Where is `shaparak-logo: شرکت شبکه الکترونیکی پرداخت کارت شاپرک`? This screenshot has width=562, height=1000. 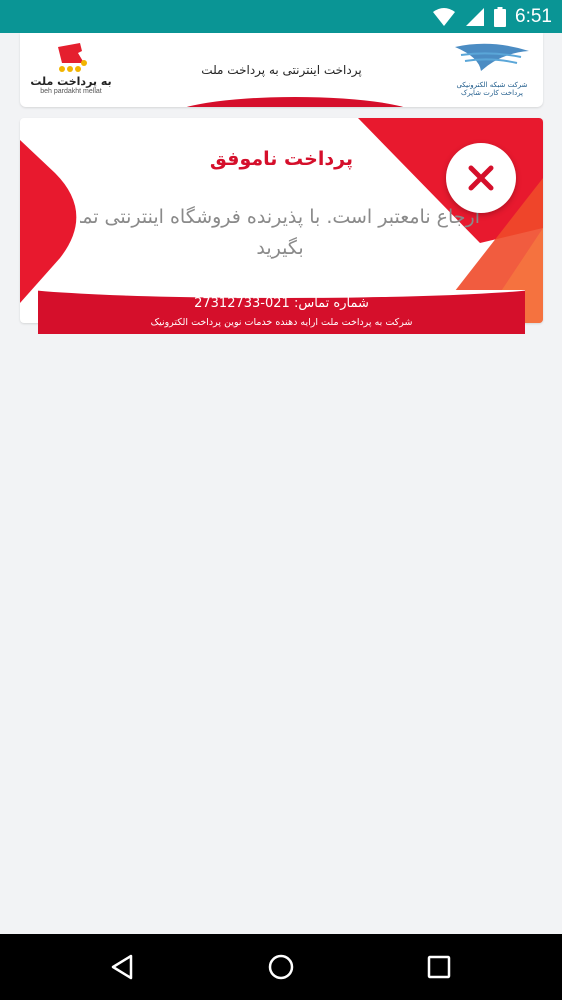 shaparak-logo: شرکت شبکه الکترونیکی پرداخت کارت شاپرک is located at coordinates (492, 71).